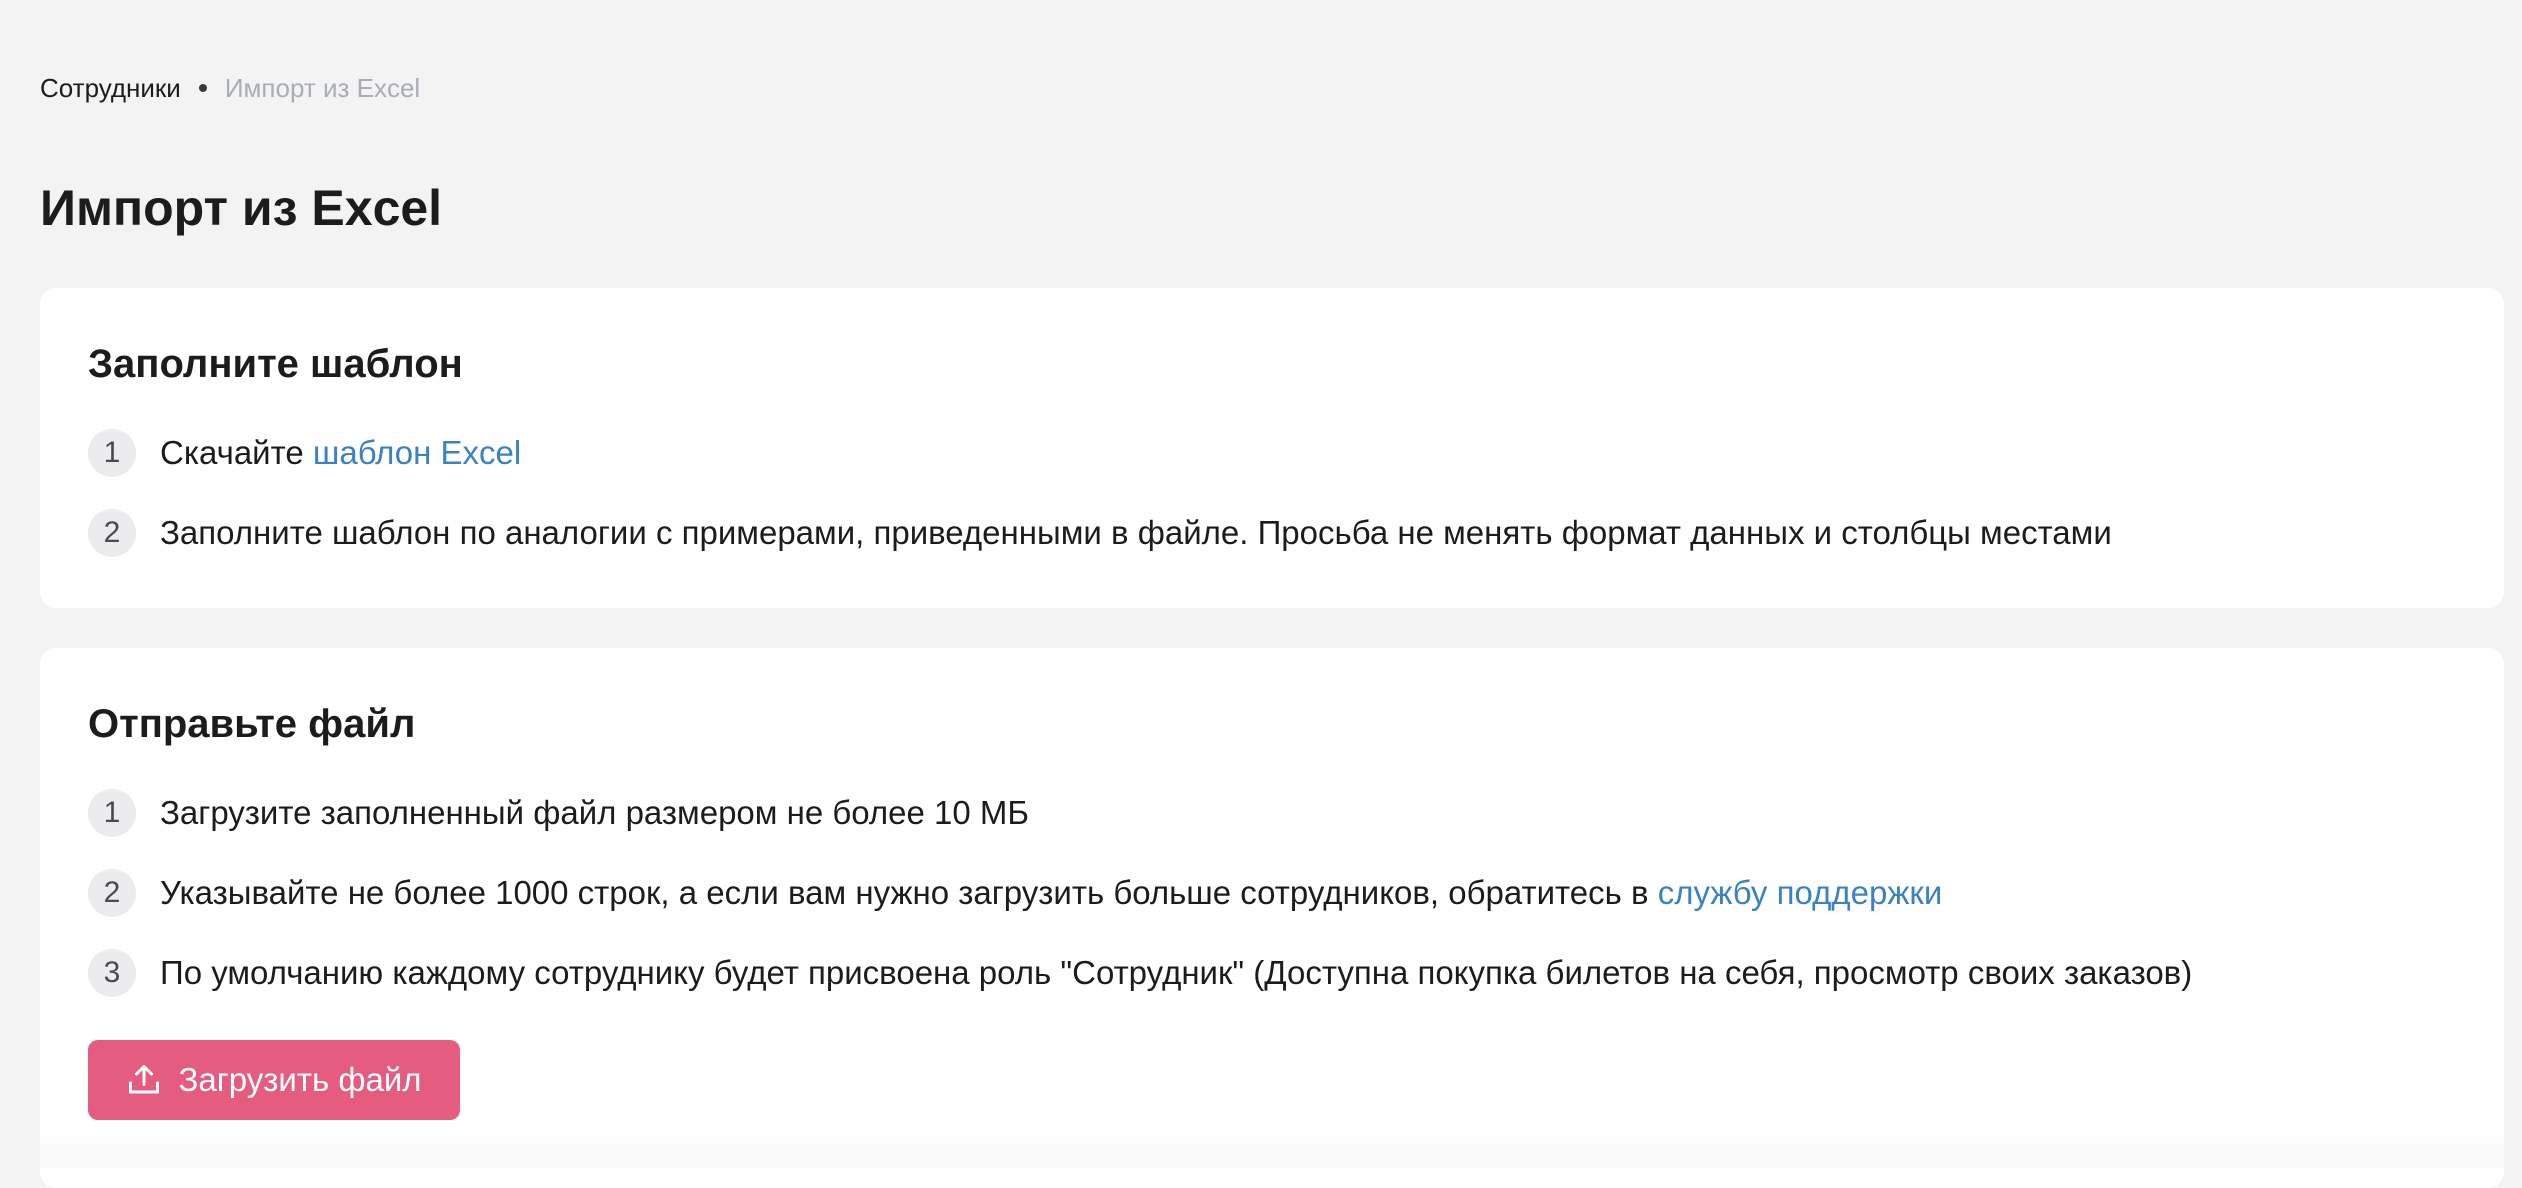 The height and width of the screenshot is (1188, 2522). What do you see at coordinates (252, 724) in the screenshot?
I see `upload-card-title: Отправьте файл` at bounding box center [252, 724].